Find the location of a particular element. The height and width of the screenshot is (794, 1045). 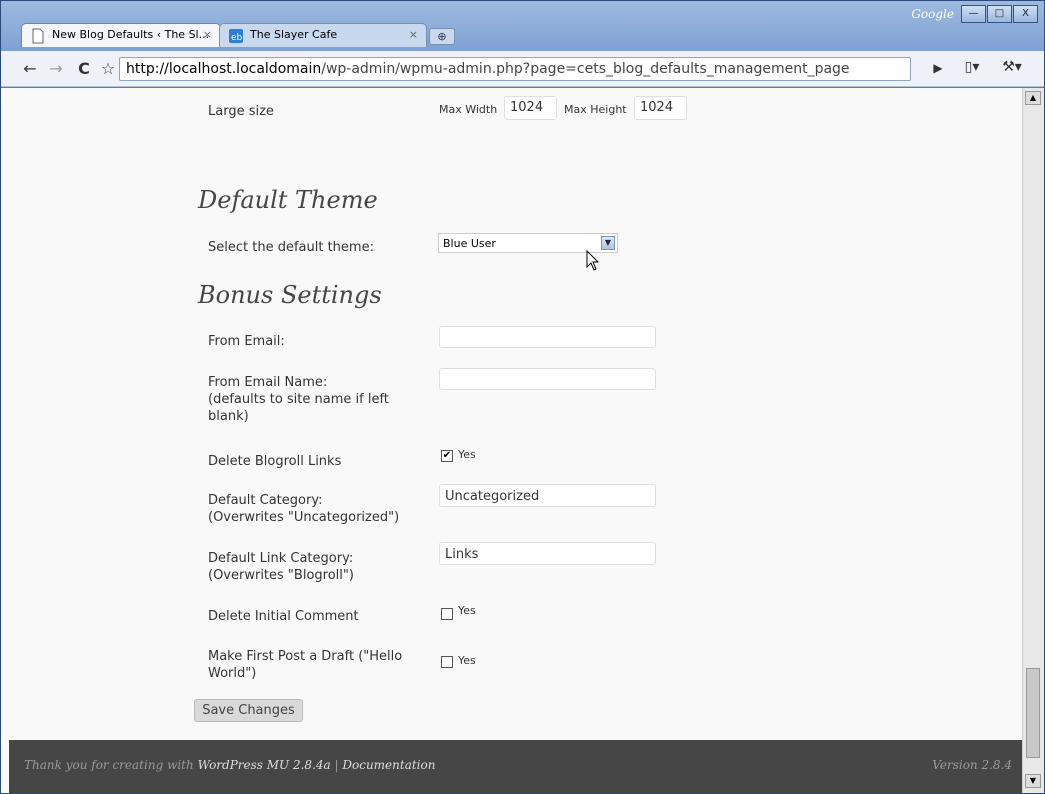

forward-arrow-icon: → is located at coordinates (56, 68).